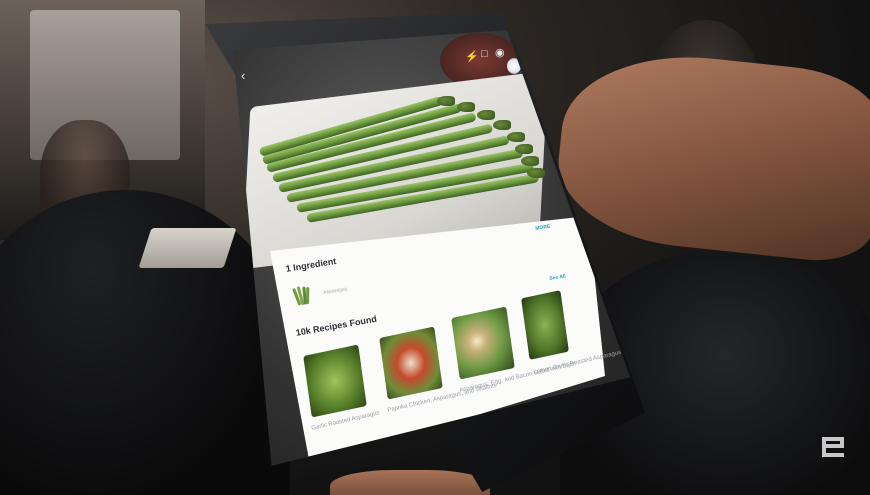  Describe the element at coordinates (500, 52) in the screenshot. I see `settings-icon: ◉` at that location.